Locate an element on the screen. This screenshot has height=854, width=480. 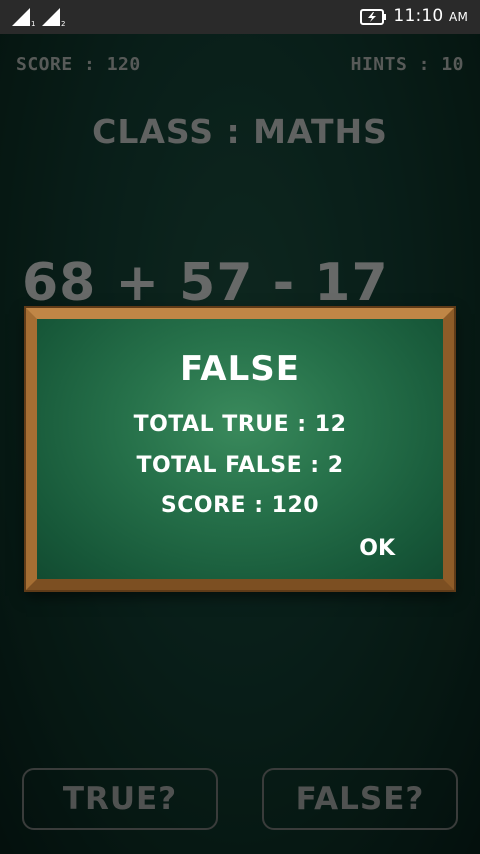
total-false-label: TOTAL FALSE : 2 is located at coordinates (240, 465).